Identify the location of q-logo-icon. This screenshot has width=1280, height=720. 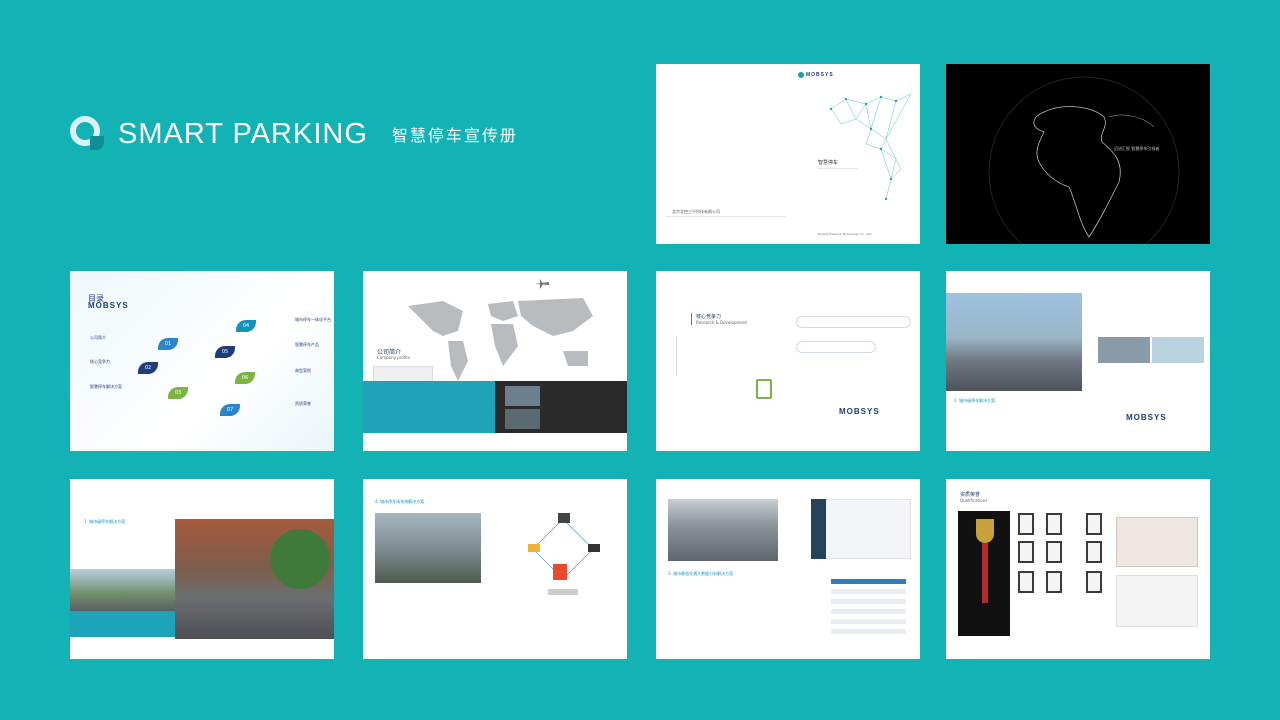
(88, 134).